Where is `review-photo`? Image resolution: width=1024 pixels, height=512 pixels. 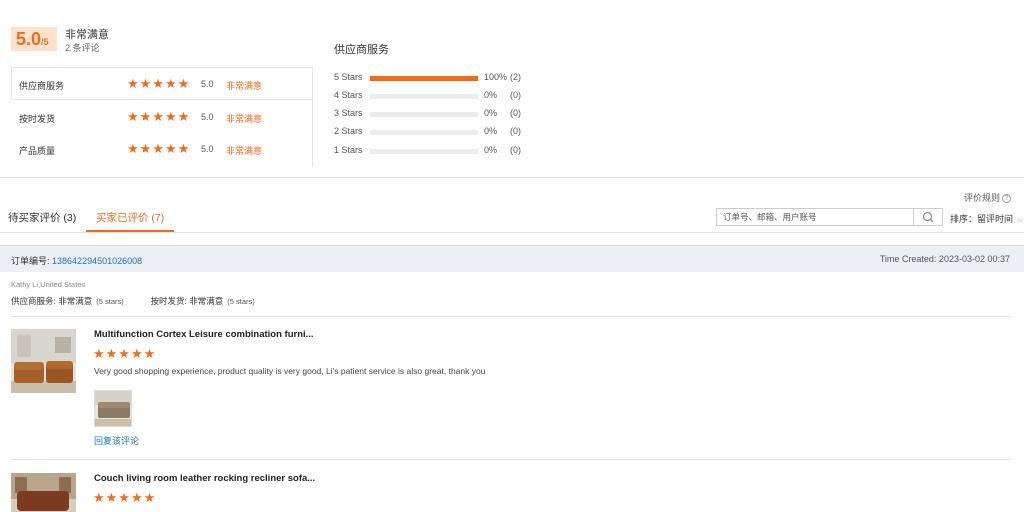 review-photo is located at coordinates (113, 408).